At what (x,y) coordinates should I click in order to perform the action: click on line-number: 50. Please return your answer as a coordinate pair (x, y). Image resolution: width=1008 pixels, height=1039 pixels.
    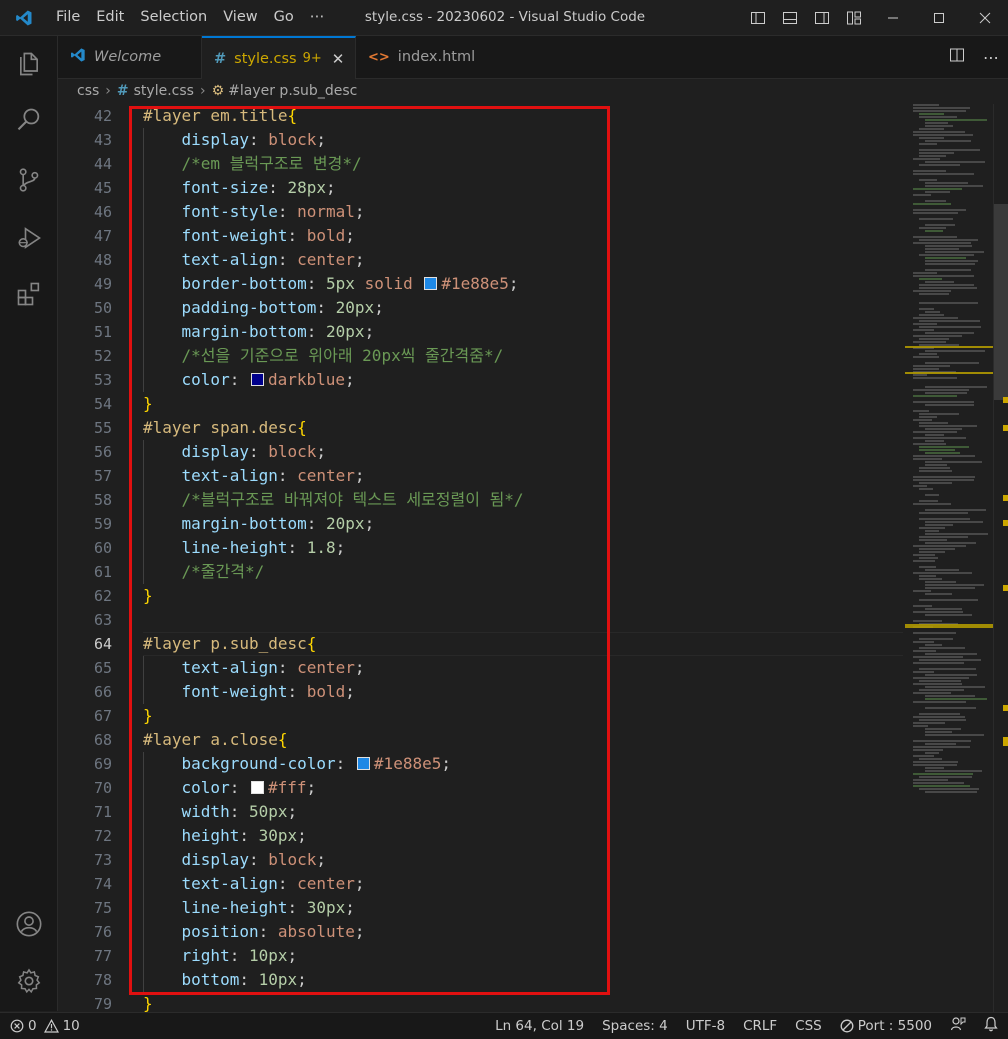
    Looking at the image, I should click on (102, 308).